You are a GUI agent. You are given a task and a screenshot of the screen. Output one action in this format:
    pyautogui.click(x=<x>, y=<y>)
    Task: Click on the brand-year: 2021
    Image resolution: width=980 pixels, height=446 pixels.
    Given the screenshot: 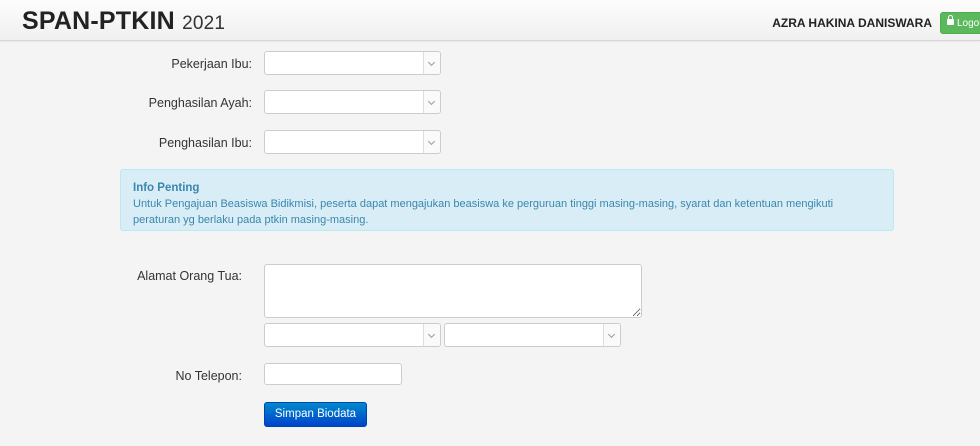 What is the action you would take?
    pyautogui.click(x=204, y=23)
    